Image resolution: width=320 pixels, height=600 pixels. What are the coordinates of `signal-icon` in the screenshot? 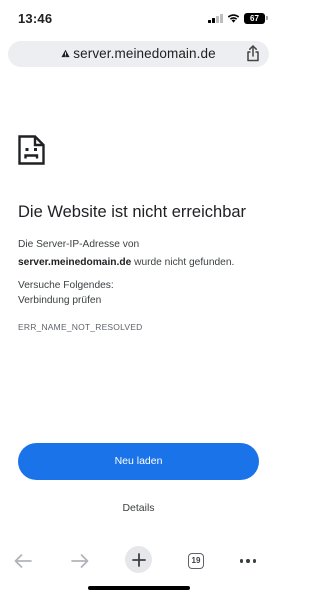 It's located at (215, 18).